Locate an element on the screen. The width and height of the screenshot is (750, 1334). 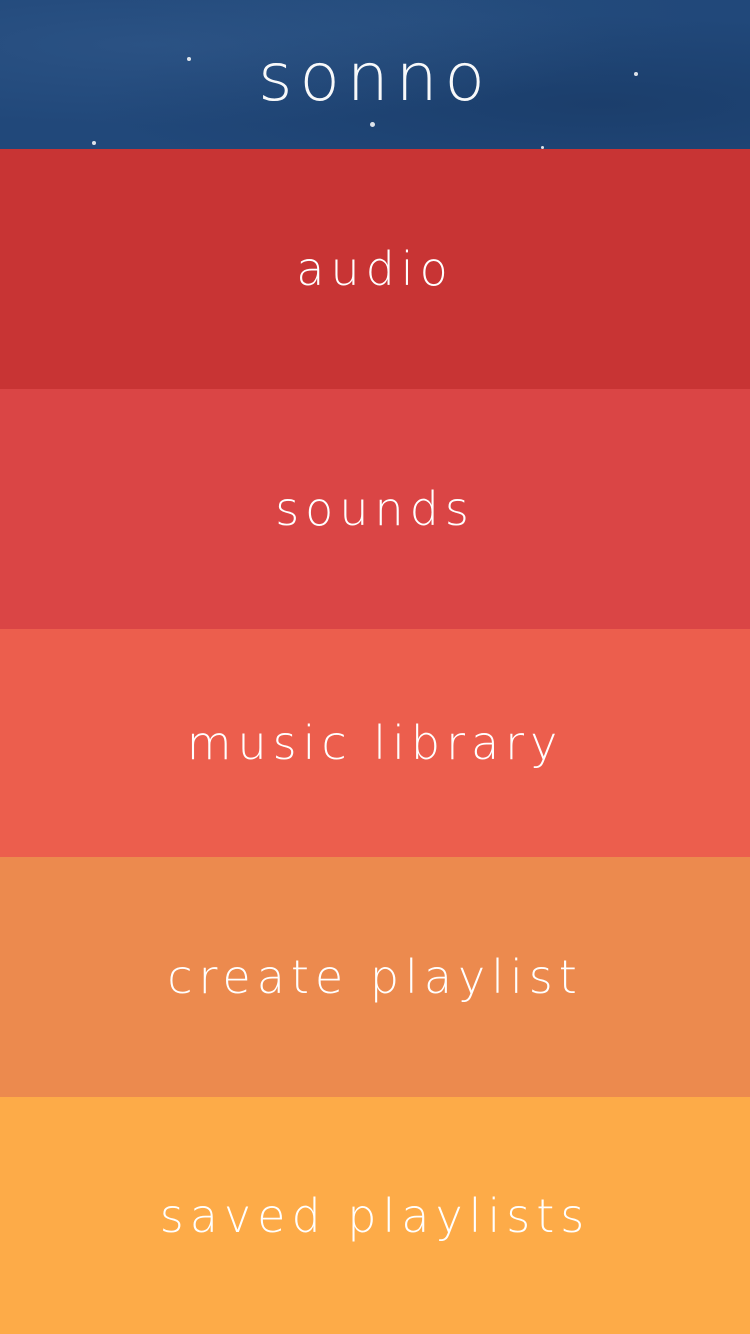
menu-item-label: music library is located at coordinates (375, 743).